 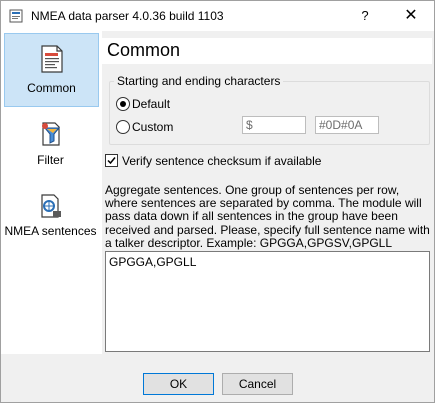 I want to click on sidebar-item-filter: Filter, so click(x=50, y=146).